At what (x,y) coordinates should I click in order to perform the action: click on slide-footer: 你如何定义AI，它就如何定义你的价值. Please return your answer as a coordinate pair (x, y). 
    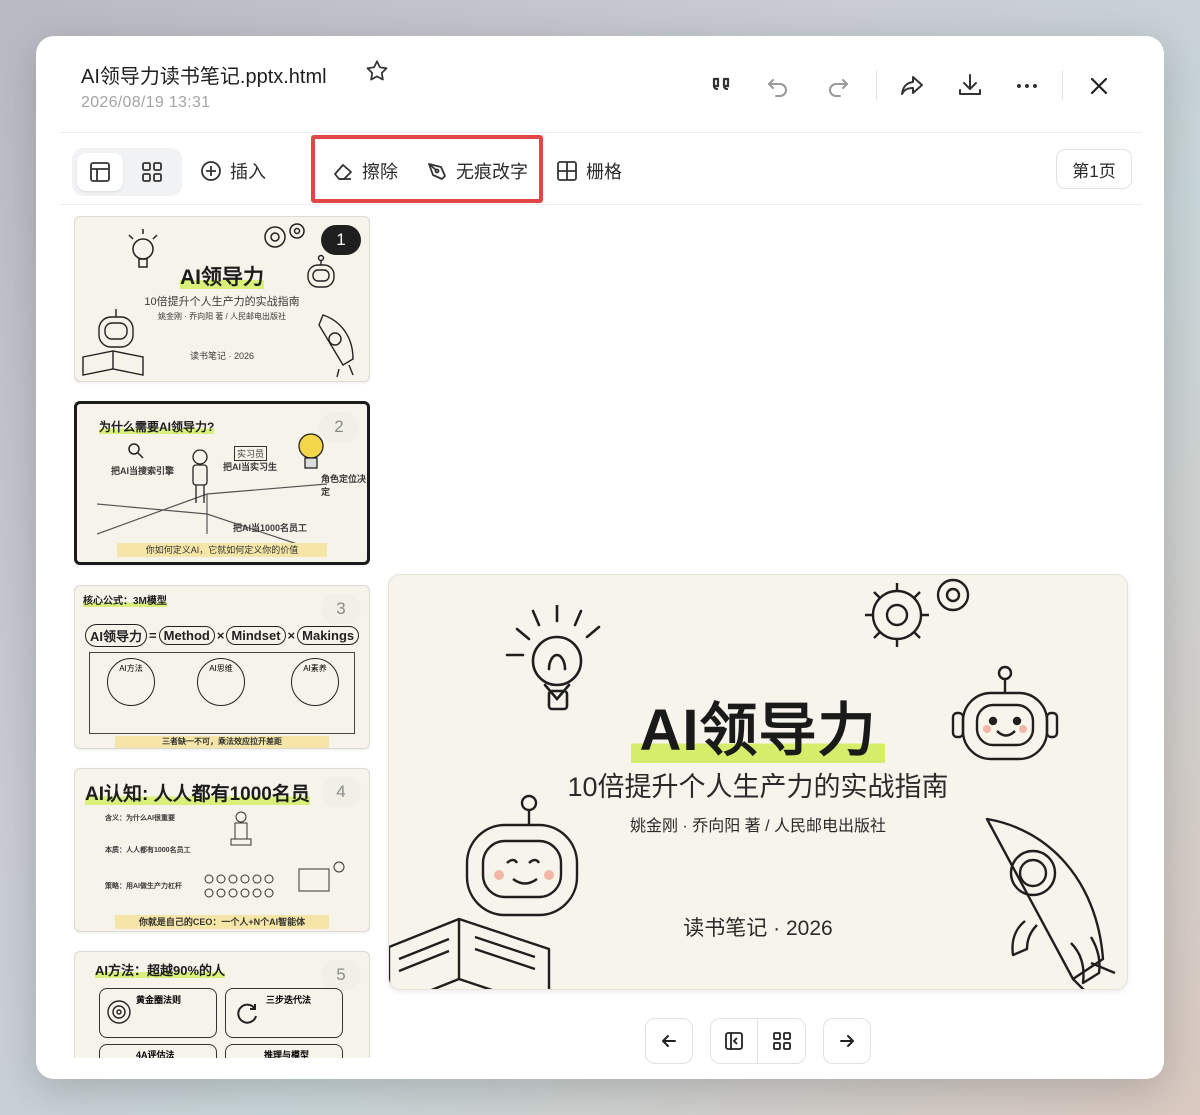
    Looking at the image, I should click on (222, 550).